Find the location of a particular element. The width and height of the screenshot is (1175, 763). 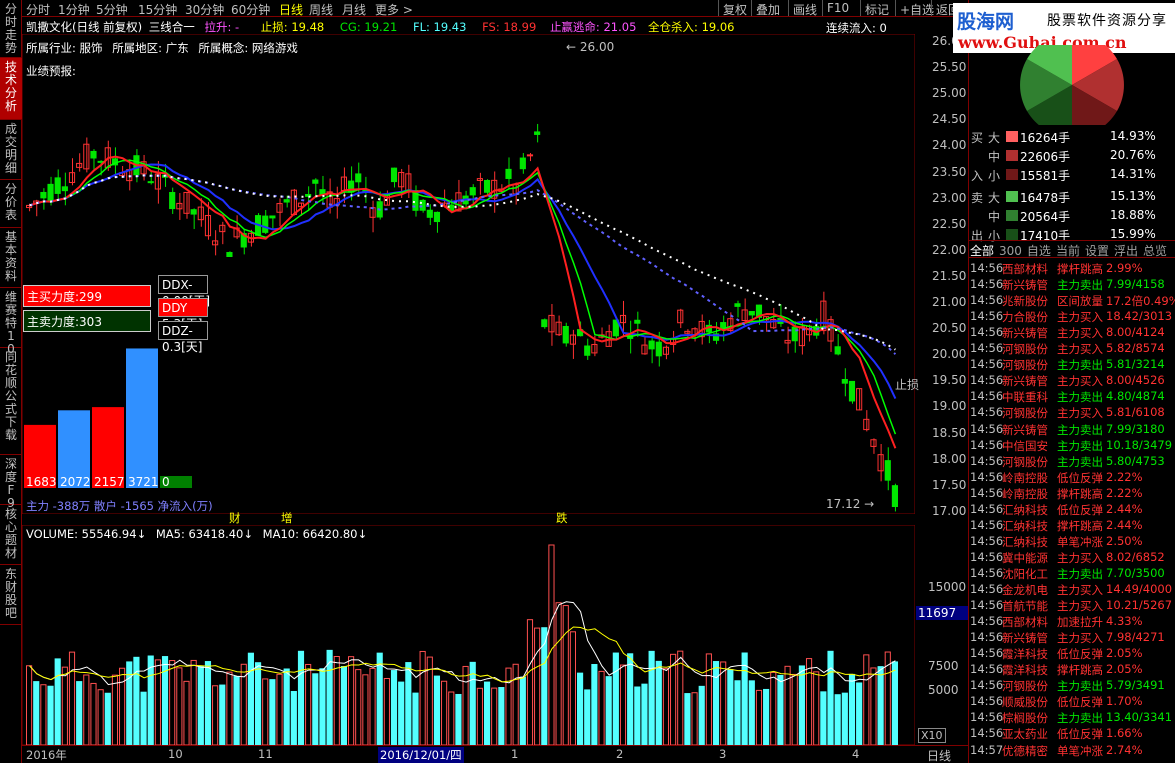

high-price-label: ← 26.00 is located at coordinates (590, 47).